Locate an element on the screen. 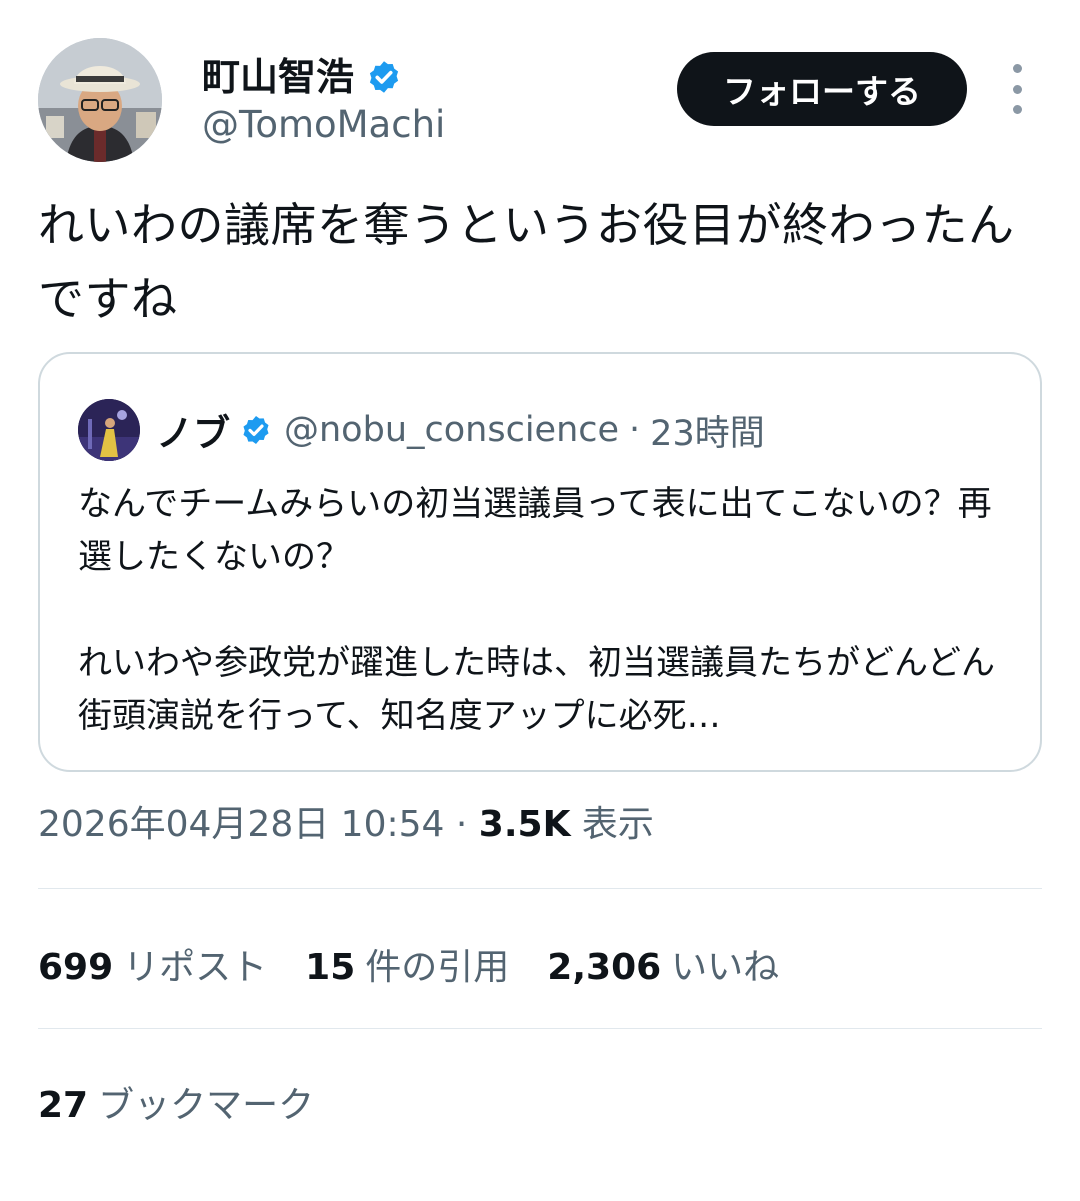 This screenshot has height=1201, width=1080. quoted-time: 23時間 is located at coordinates (707, 430).